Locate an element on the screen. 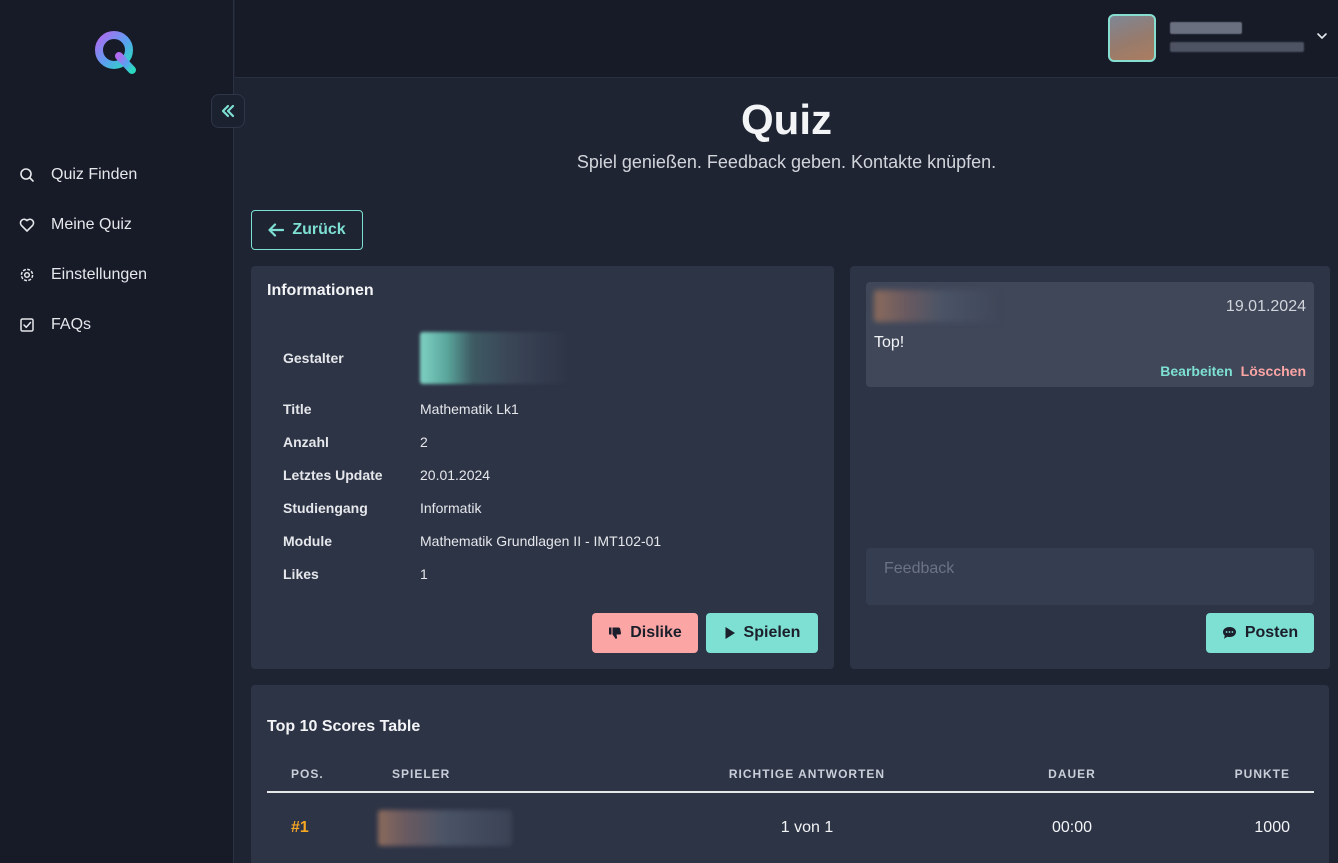  app-logo is located at coordinates (116, 52).